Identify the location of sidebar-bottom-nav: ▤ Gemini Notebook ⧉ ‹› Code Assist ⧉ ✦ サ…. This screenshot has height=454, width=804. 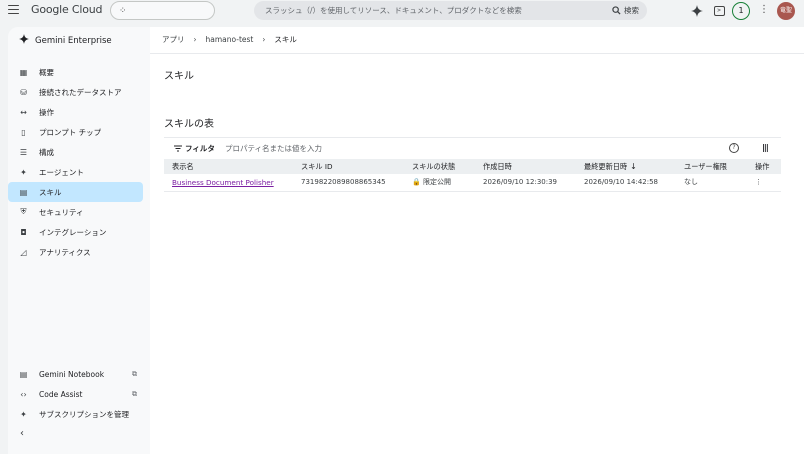
(79, 394).